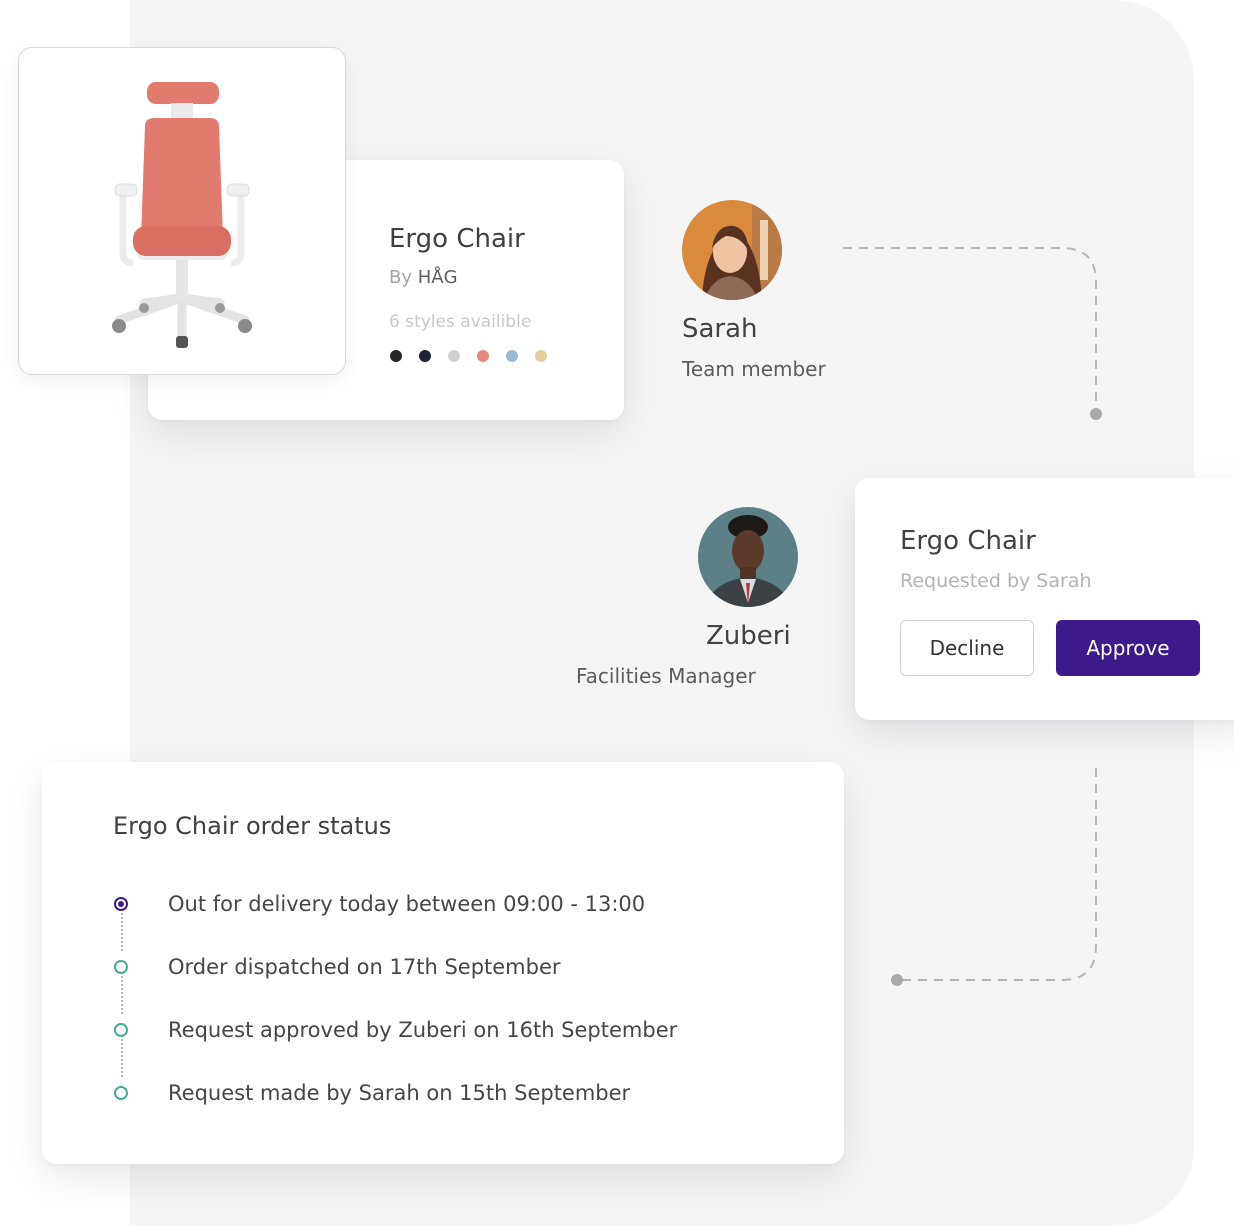 The width and height of the screenshot is (1234, 1226). I want to click on brand-name: HÅG, so click(437, 277).